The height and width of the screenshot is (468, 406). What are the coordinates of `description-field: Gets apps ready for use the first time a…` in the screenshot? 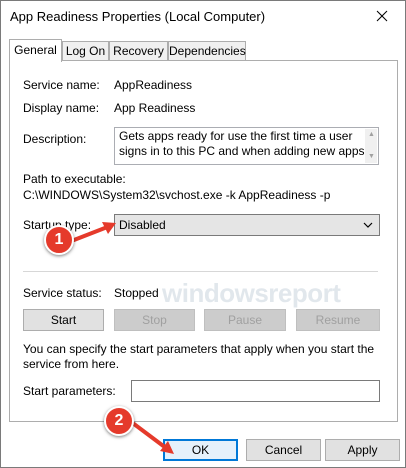 It's located at (246, 146).